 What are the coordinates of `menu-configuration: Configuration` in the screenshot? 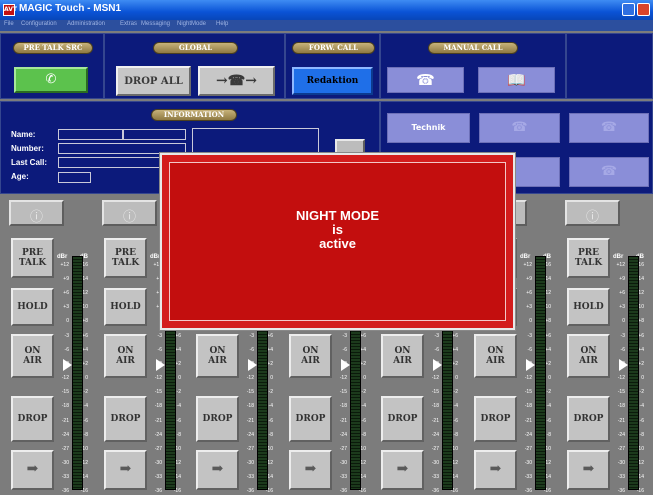 It's located at (39, 24).